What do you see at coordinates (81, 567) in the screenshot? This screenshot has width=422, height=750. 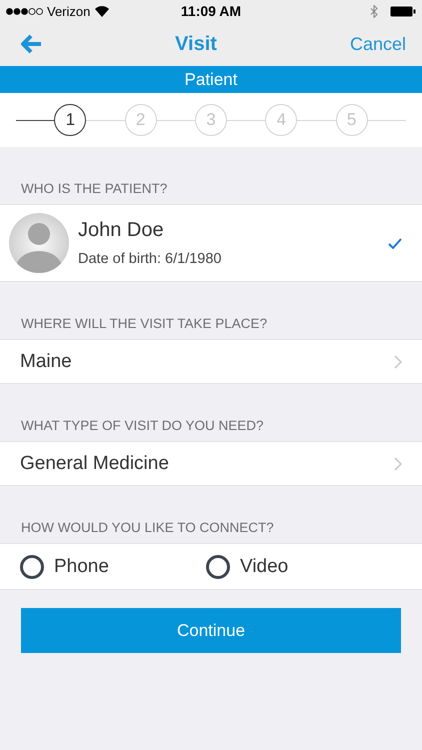 I see `radio-label: Phone` at bounding box center [81, 567].